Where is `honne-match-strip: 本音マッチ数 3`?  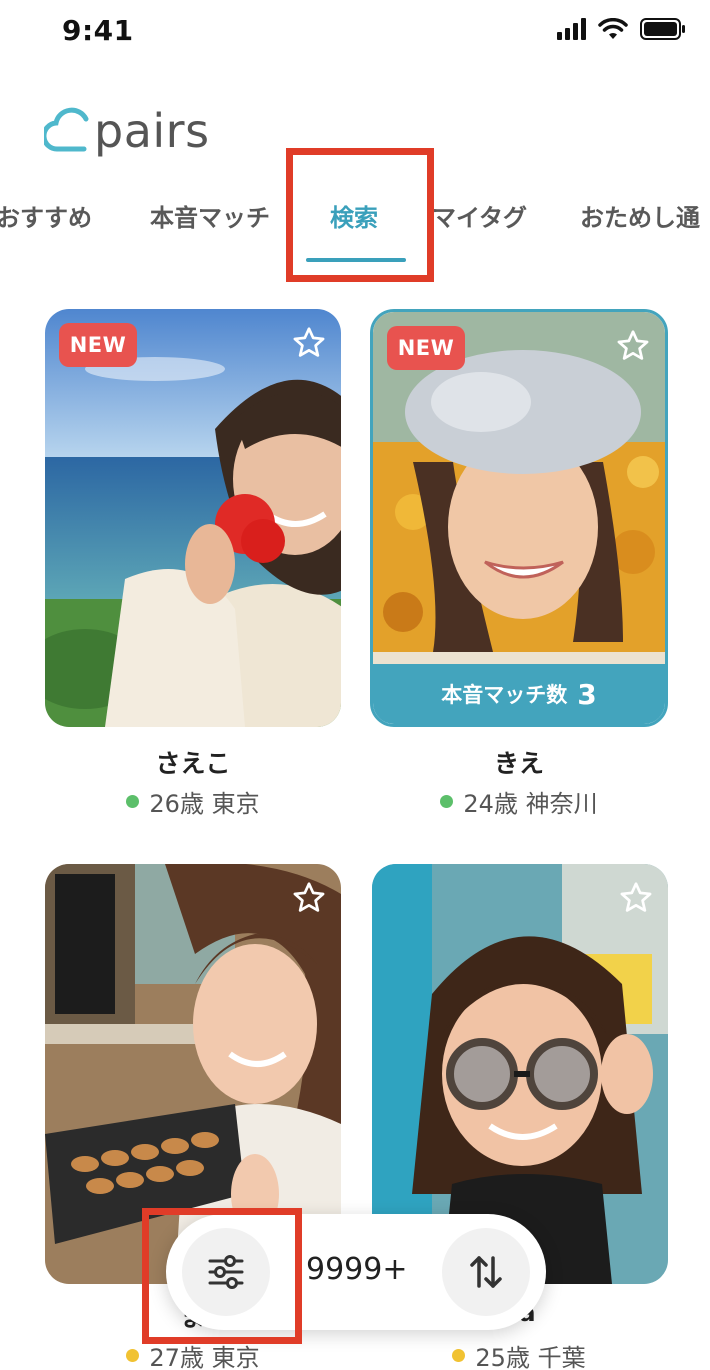
honne-match-strip: 本音マッチ数 3 is located at coordinates (519, 694).